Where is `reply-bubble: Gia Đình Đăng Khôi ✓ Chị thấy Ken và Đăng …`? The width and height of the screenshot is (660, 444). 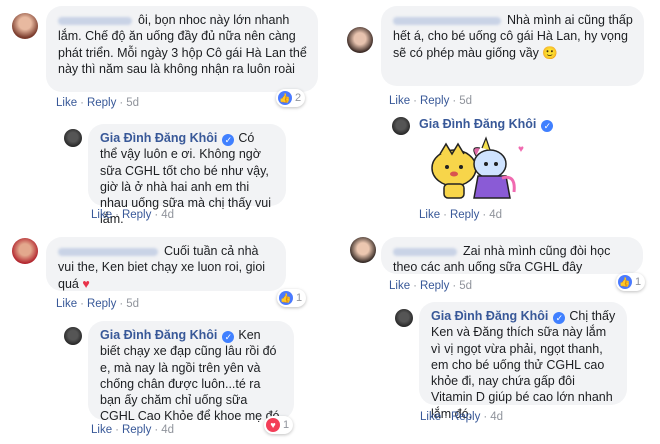
reply-bubble: Gia Đình Đăng Khôi ✓ Chị thấy Ken và Đăng … is located at coordinates (523, 361).